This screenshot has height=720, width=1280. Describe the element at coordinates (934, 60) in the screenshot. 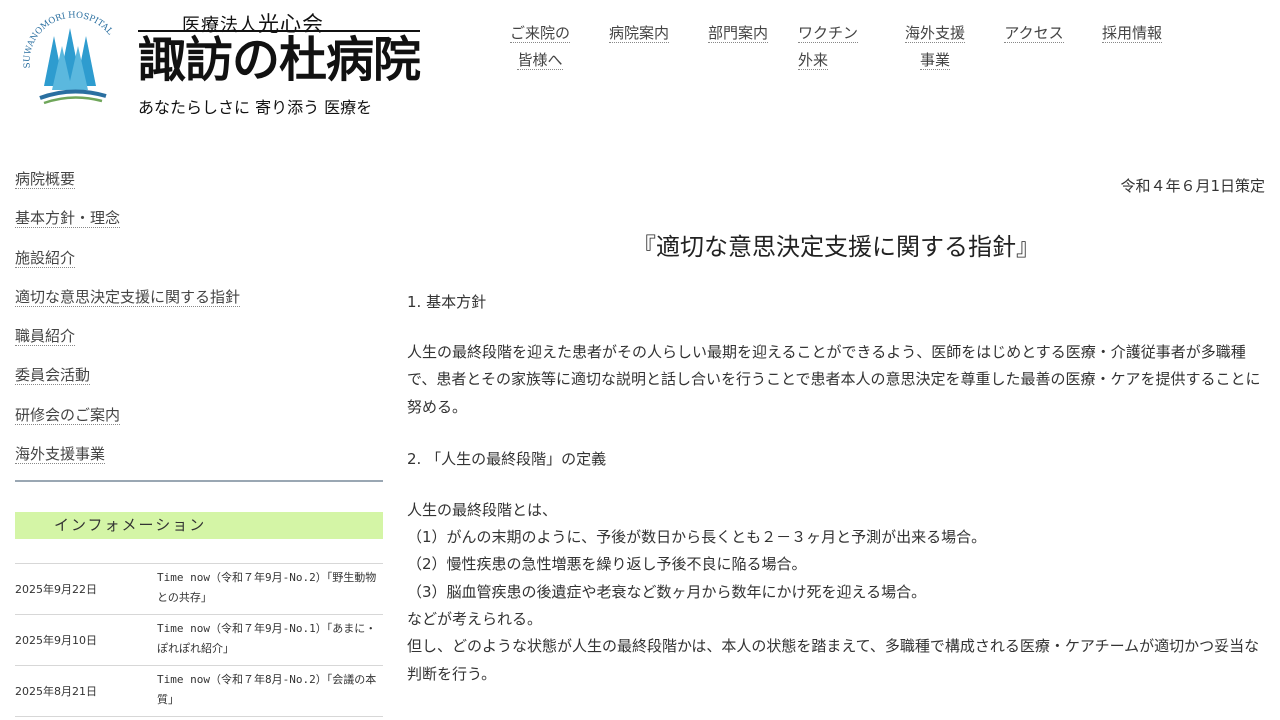

I see `gnav-label: 事業` at that location.